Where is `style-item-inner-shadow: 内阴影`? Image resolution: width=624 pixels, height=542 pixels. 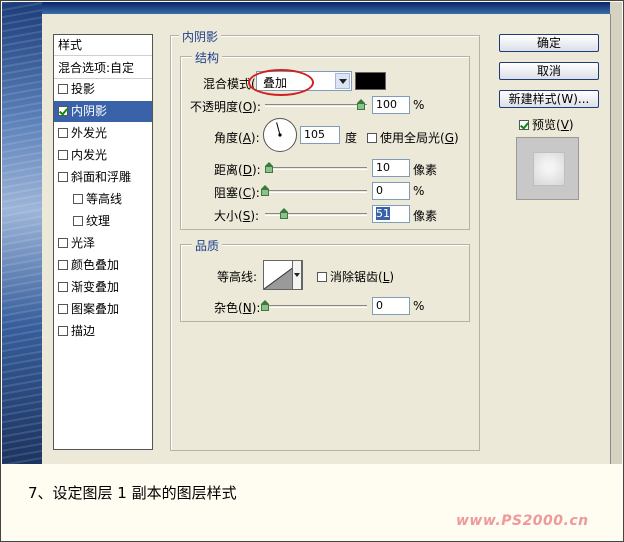 style-item-inner-shadow: 内阴影 is located at coordinates (103, 111).